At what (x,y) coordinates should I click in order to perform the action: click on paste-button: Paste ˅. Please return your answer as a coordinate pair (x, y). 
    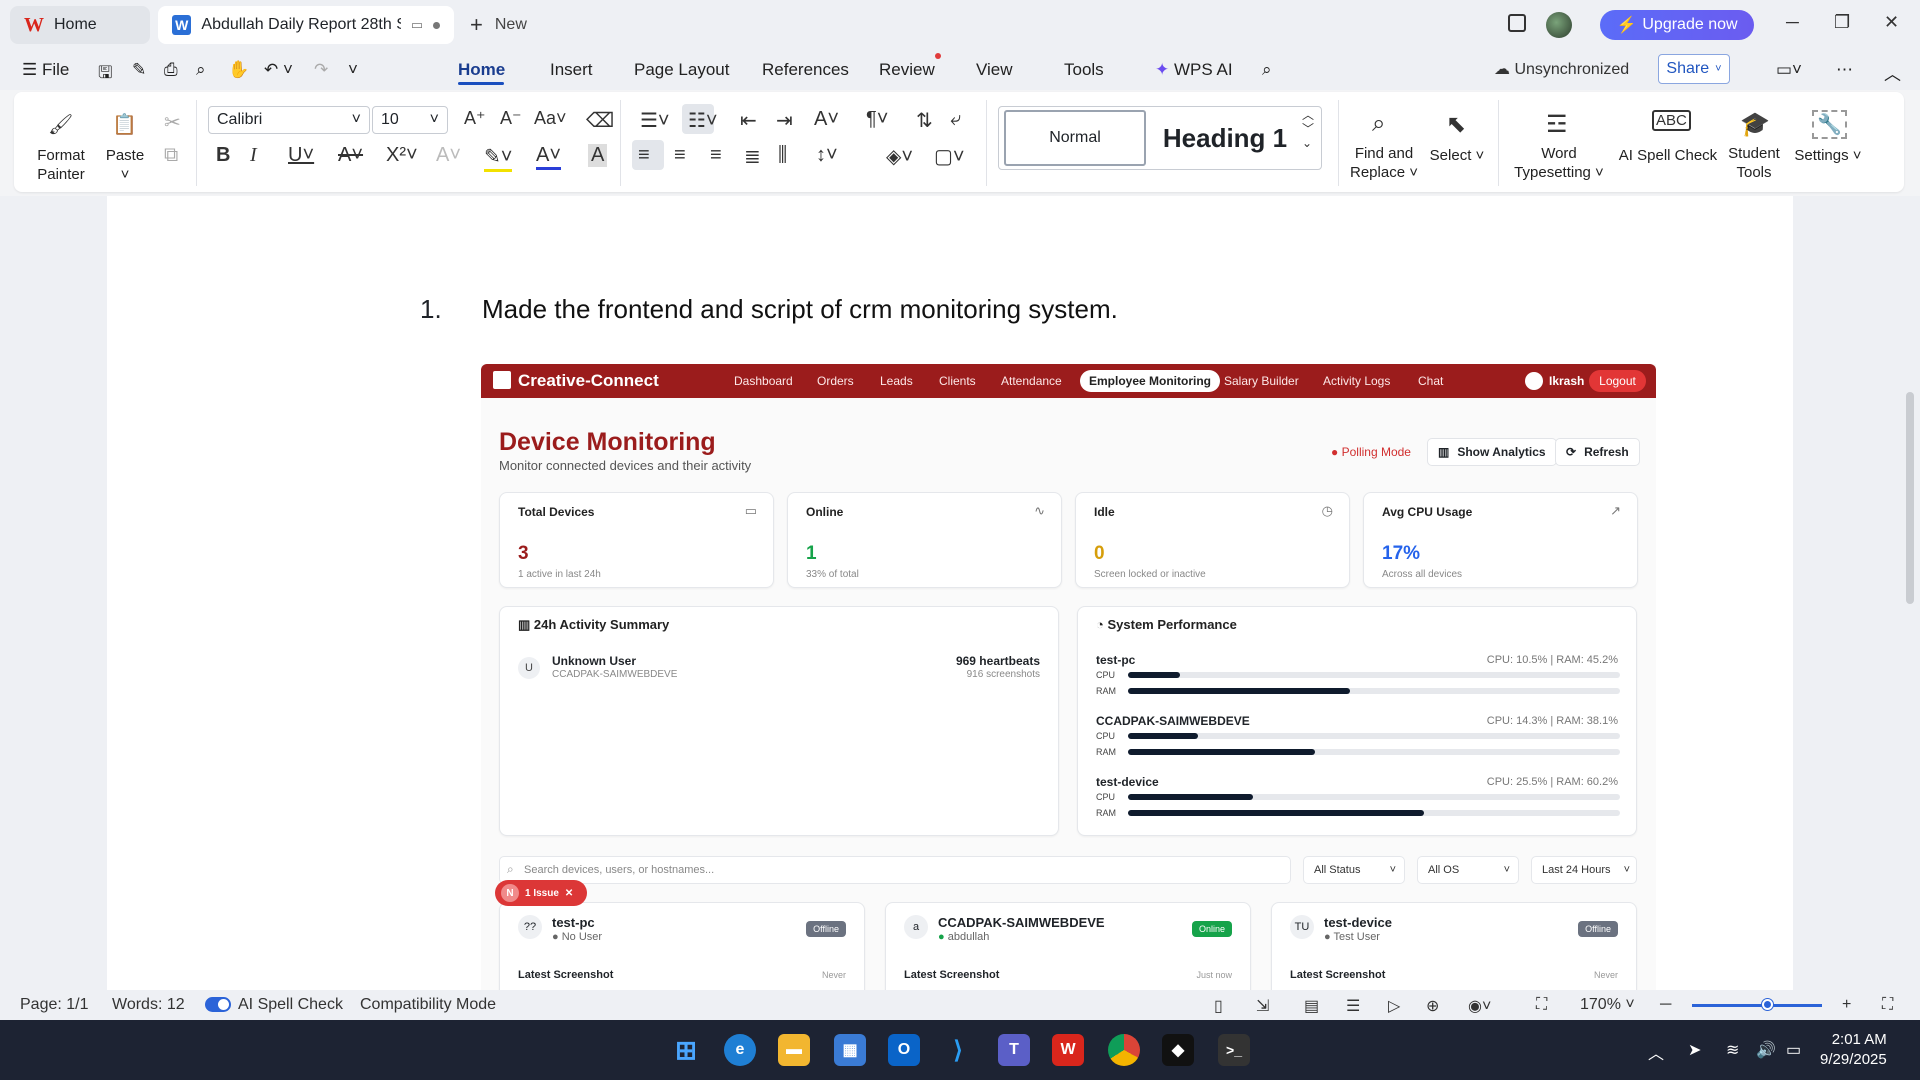
    Looking at the image, I should click on (125, 165).